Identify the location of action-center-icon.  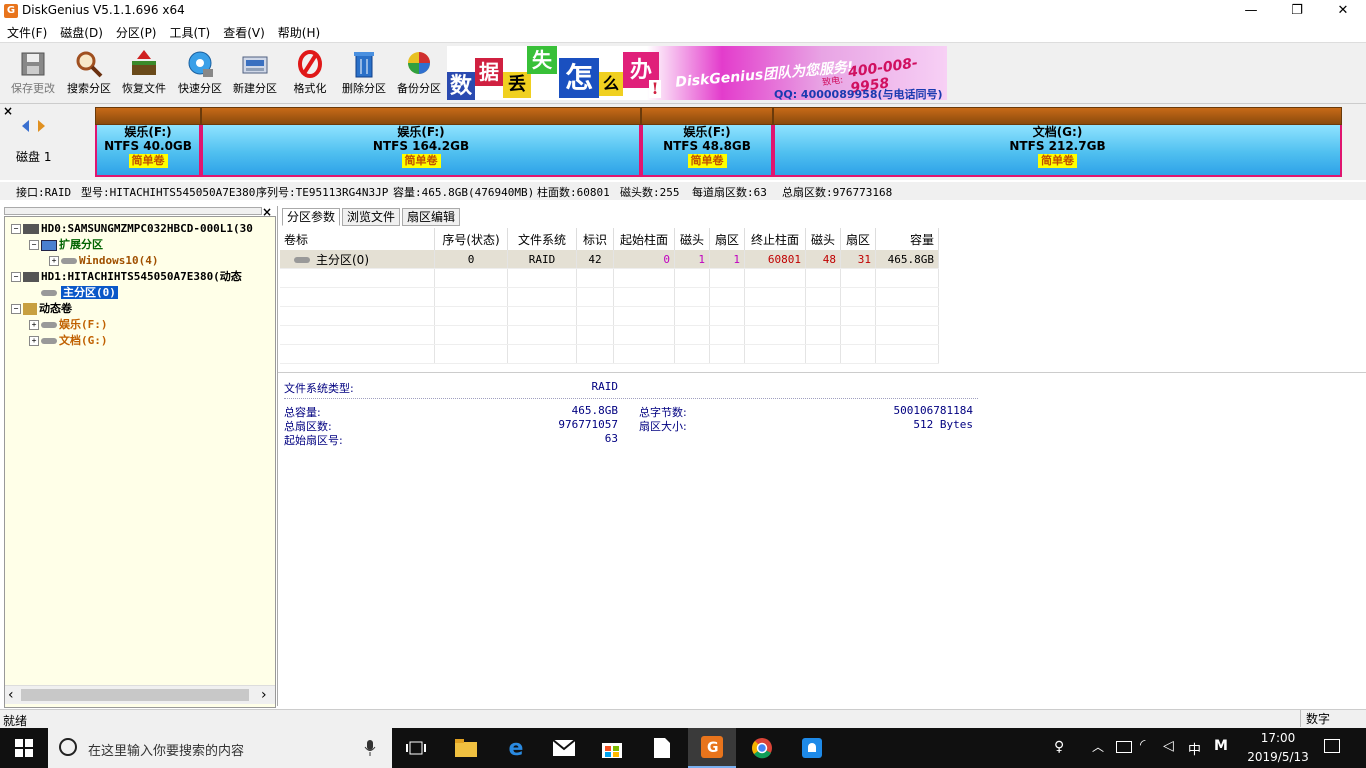
(1332, 746).